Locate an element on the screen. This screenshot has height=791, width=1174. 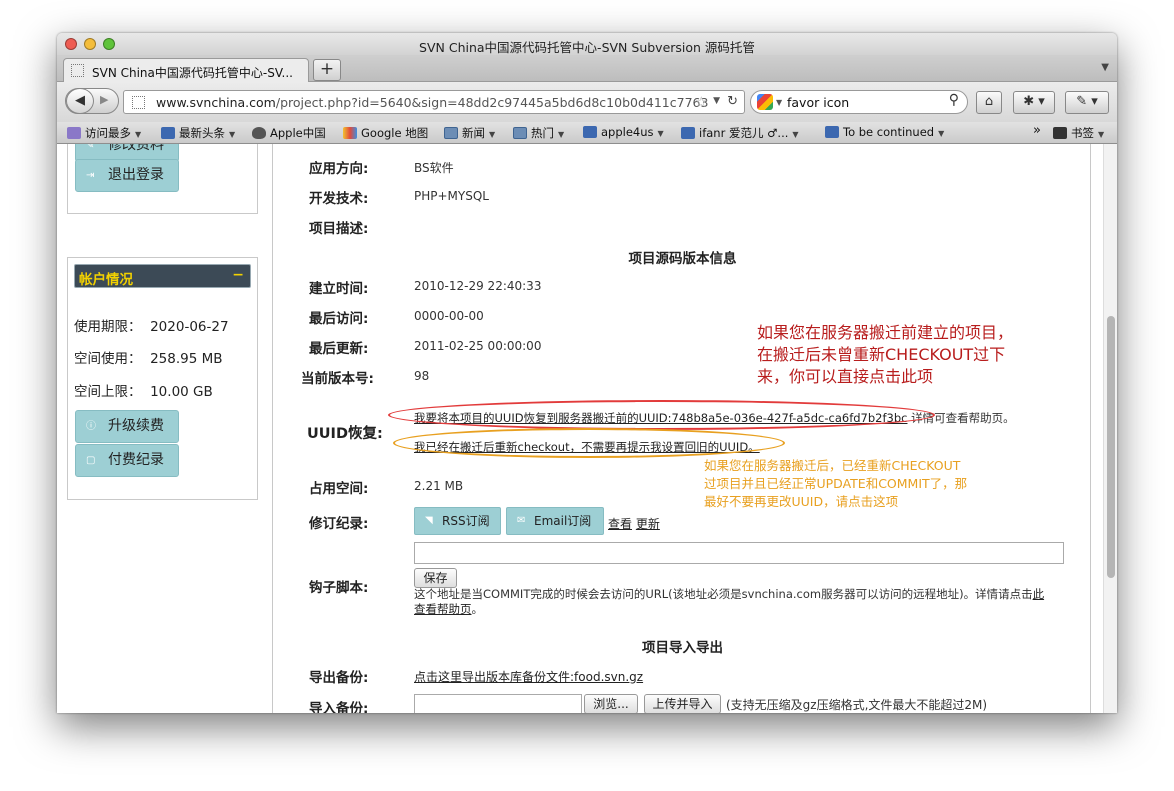
created-value: 2010-12-29 22:40:33 is located at coordinates (478, 286).